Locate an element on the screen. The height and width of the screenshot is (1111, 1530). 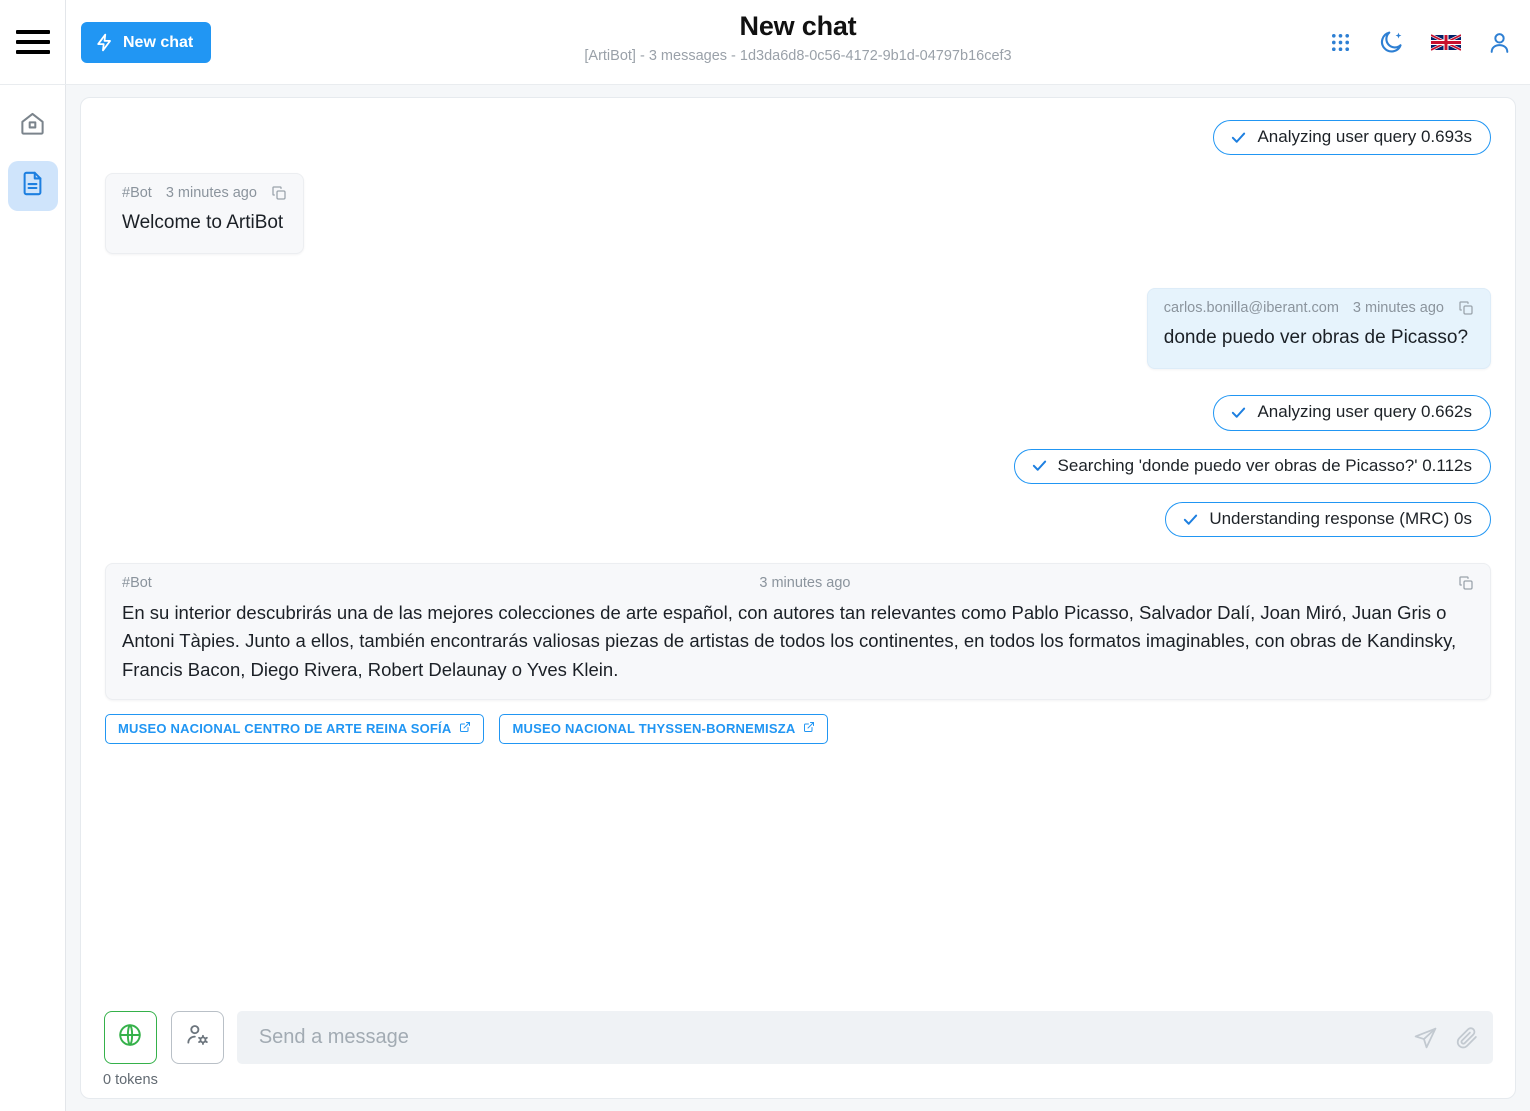
bolt-icon is located at coordinates (104, 42).